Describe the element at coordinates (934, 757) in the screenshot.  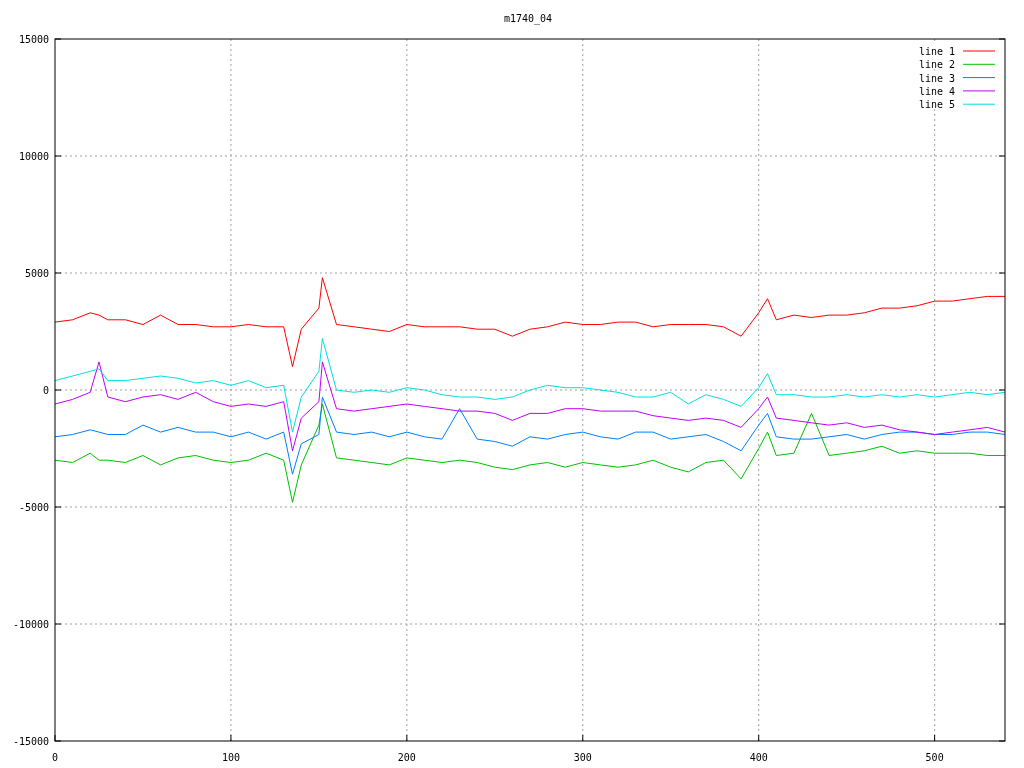
I see `x-tick-label: 500` at that location.